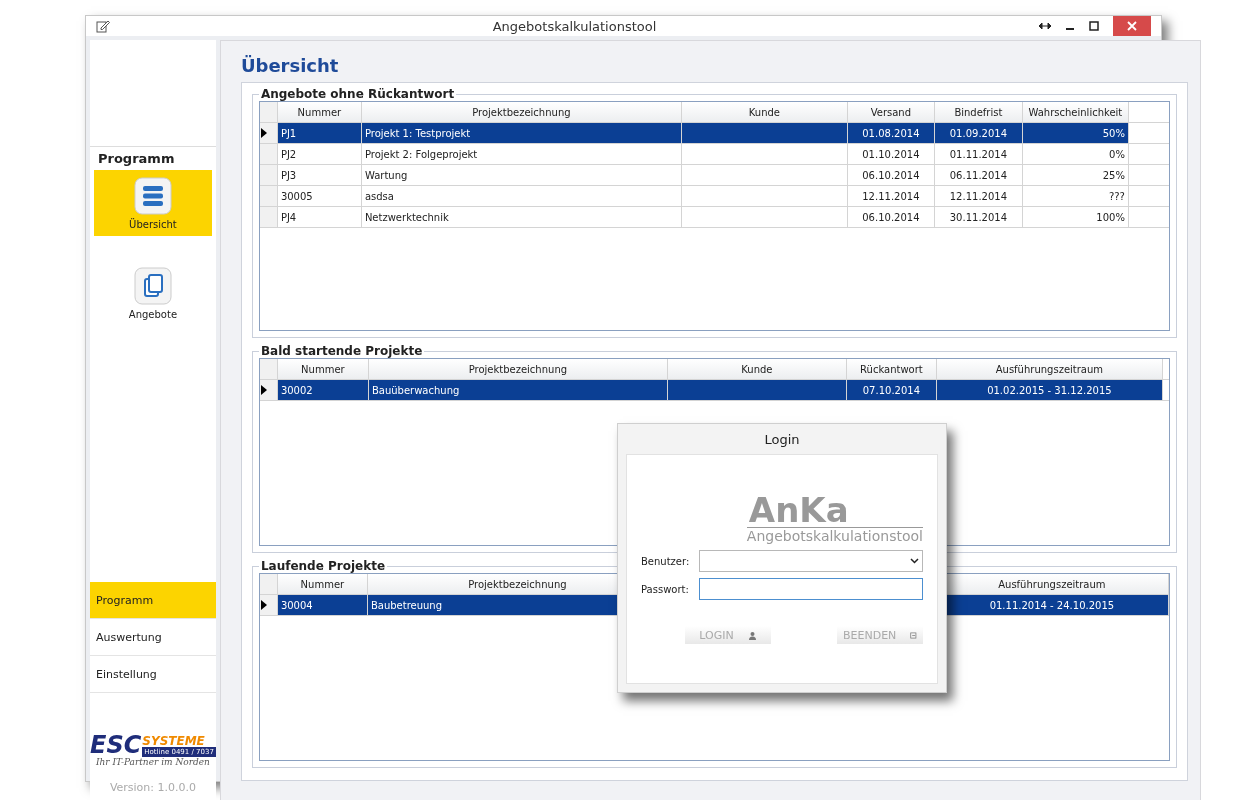  I want to click on table-cell: 01.02.2015 - 31.12.2015, so click(1049, 390).